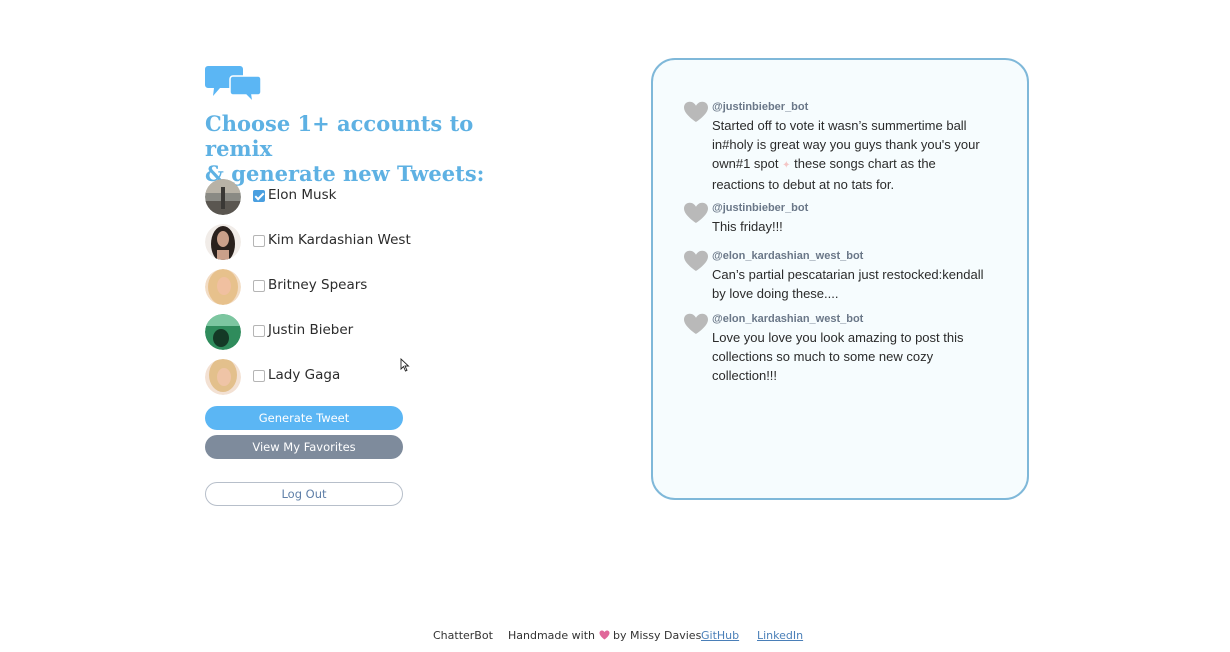  What do you see at coordinates (355, 377) in the screenshot?
I see `account-option-lady-gaga: Lady Gaga` at bounding box center [355, 377].